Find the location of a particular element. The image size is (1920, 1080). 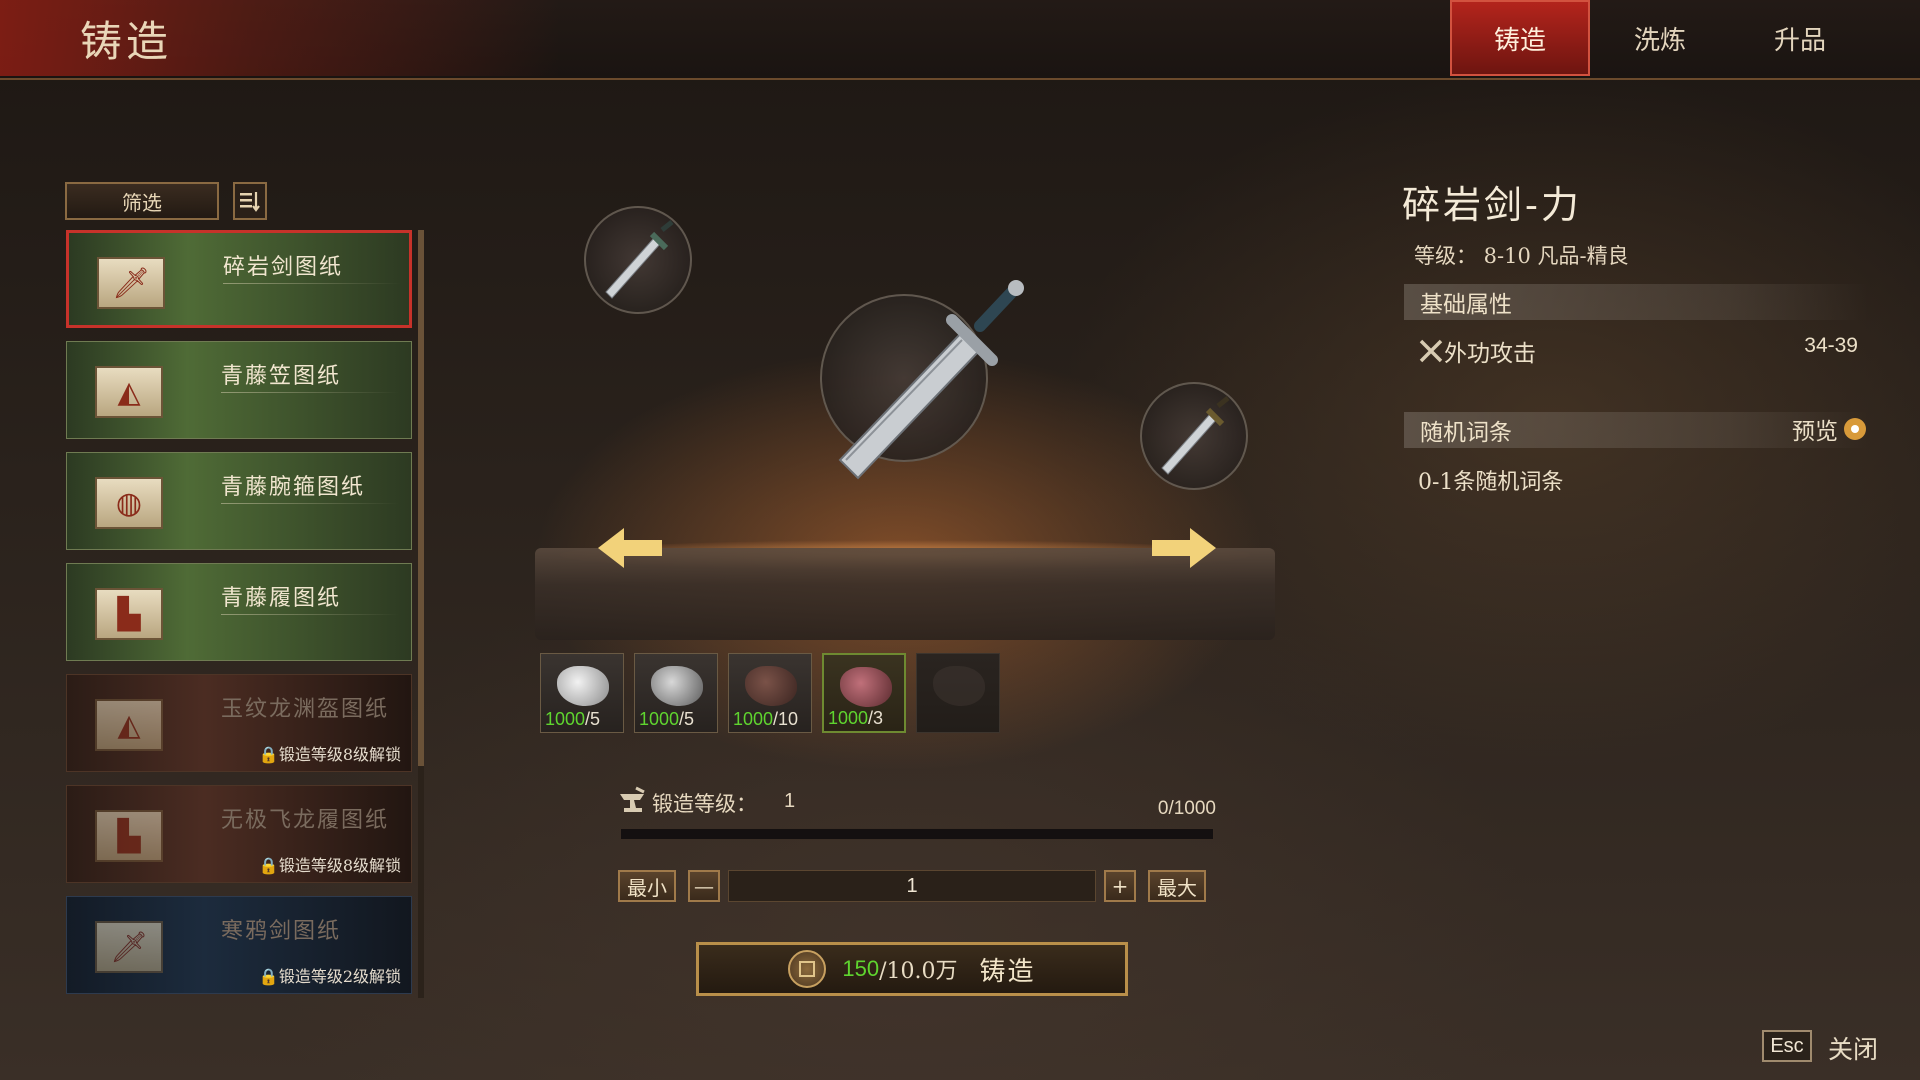

plus-button: + is located at coordinates (1120, 886).